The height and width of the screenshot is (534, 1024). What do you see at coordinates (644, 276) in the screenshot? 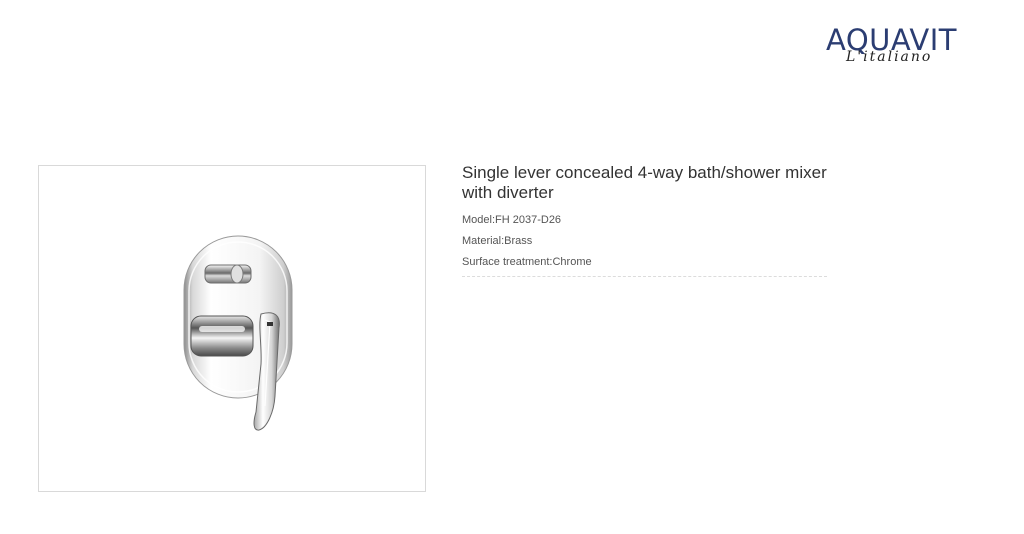
I see `details-divider` at bounding box center [644, 276].